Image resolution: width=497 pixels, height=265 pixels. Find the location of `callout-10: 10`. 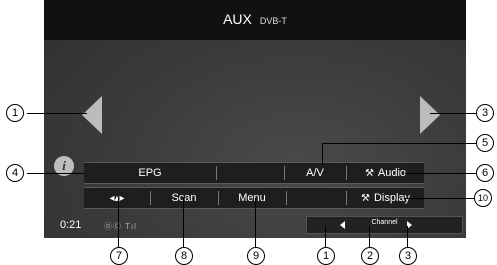

callout-10: 10 is located at coordinates (483, 198).